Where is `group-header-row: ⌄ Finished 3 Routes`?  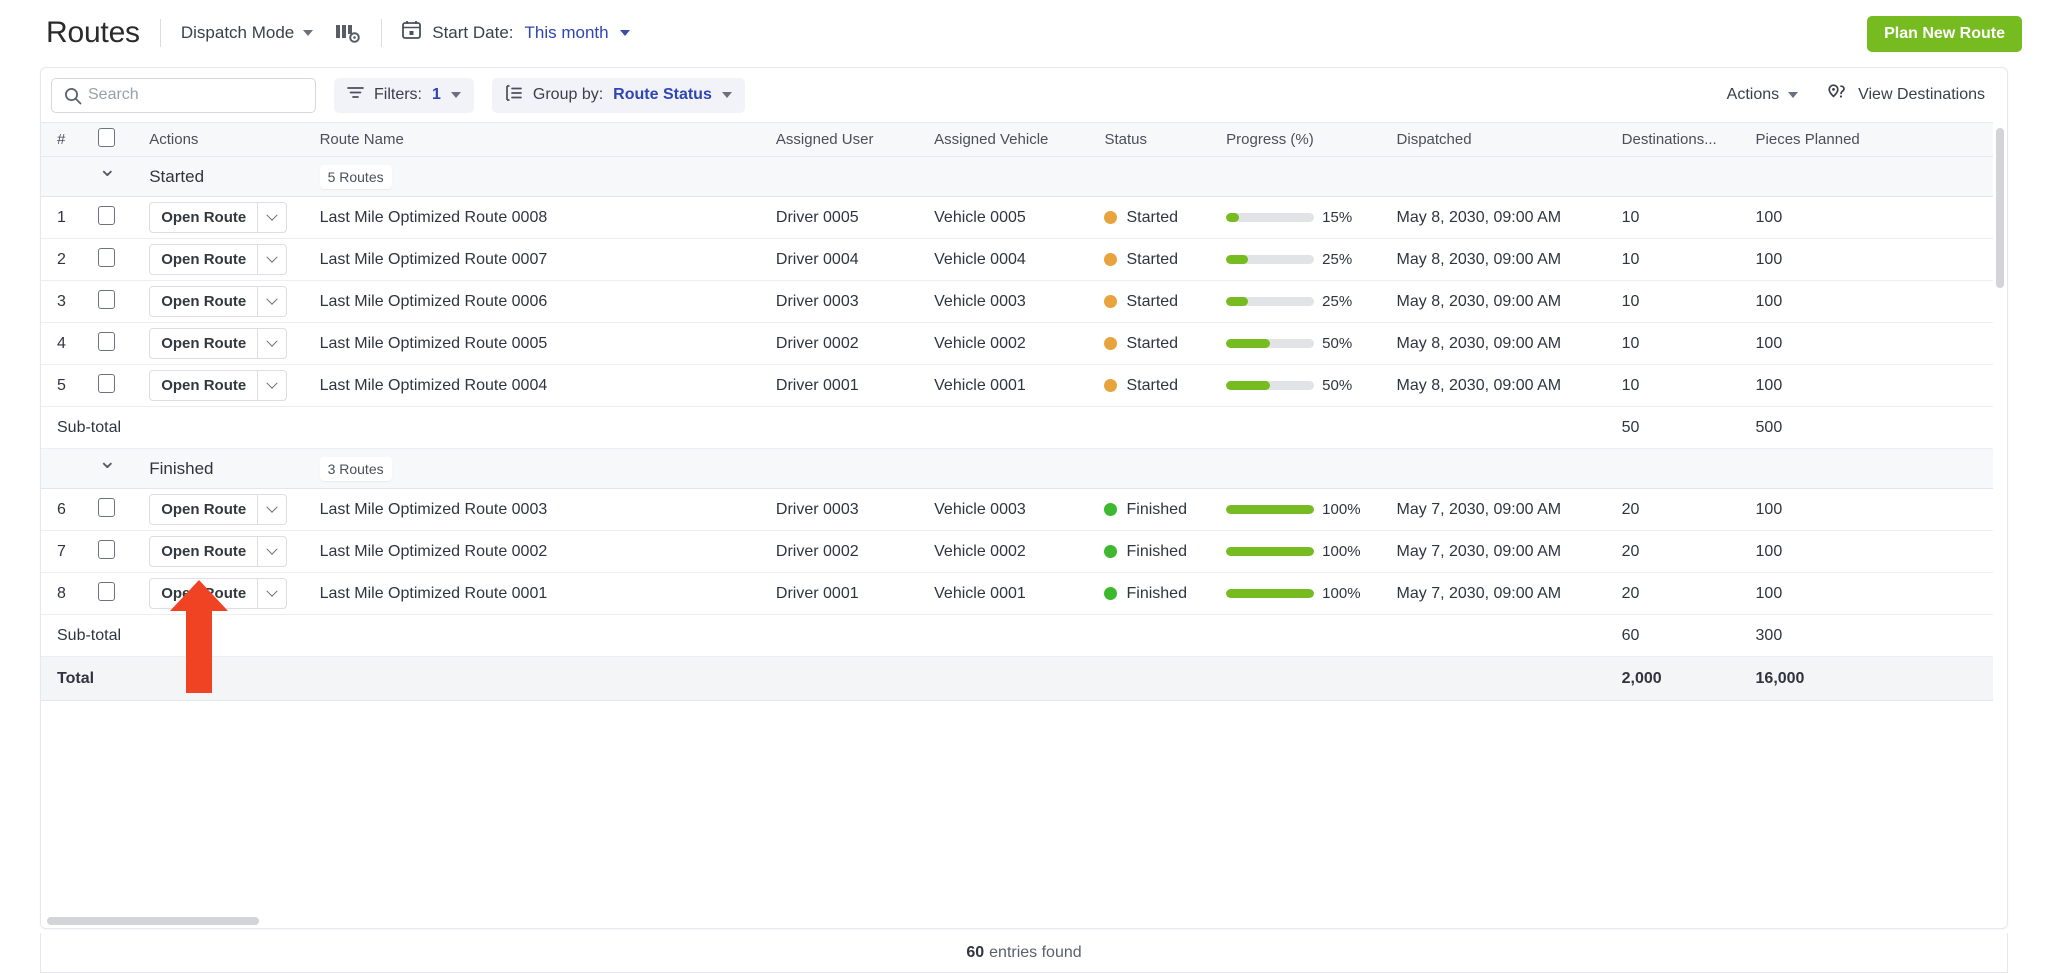 group-header-row: ⌄ Finished 3 Routes is located at coordinates (1017, 468).